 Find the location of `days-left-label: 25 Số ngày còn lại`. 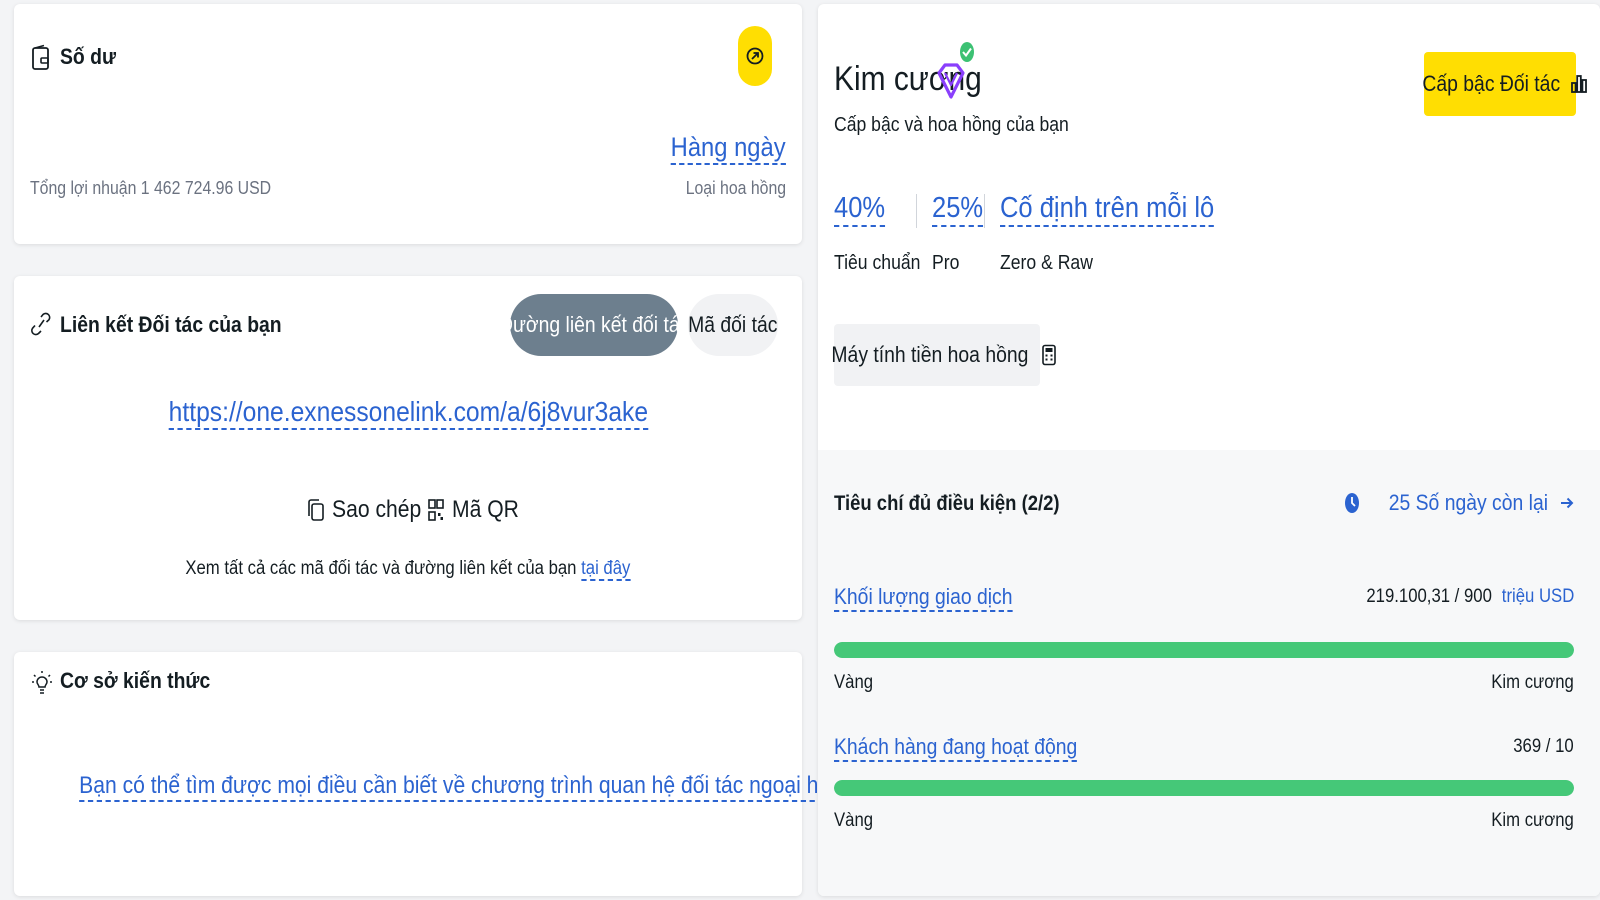

days-left-label: 25 Số ngày còn lại is located at coordinates (1468, 502).